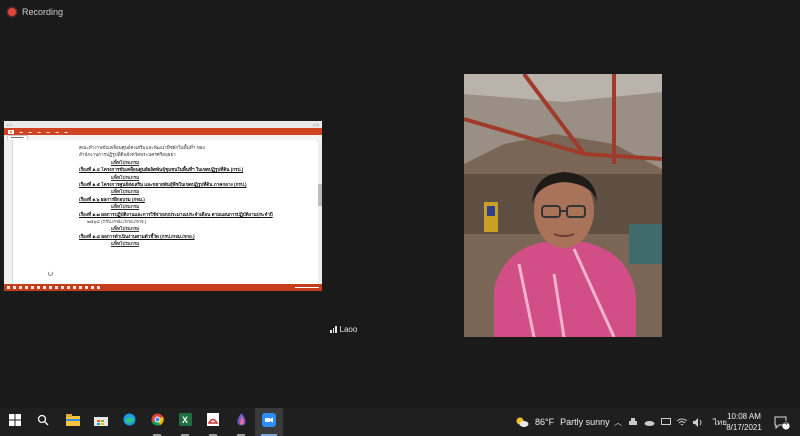 The image size is (800, 436). Describe the element at coordinates (672, 422) in the screenshot. I see `system-tray: ︿ ไทย` at that location.